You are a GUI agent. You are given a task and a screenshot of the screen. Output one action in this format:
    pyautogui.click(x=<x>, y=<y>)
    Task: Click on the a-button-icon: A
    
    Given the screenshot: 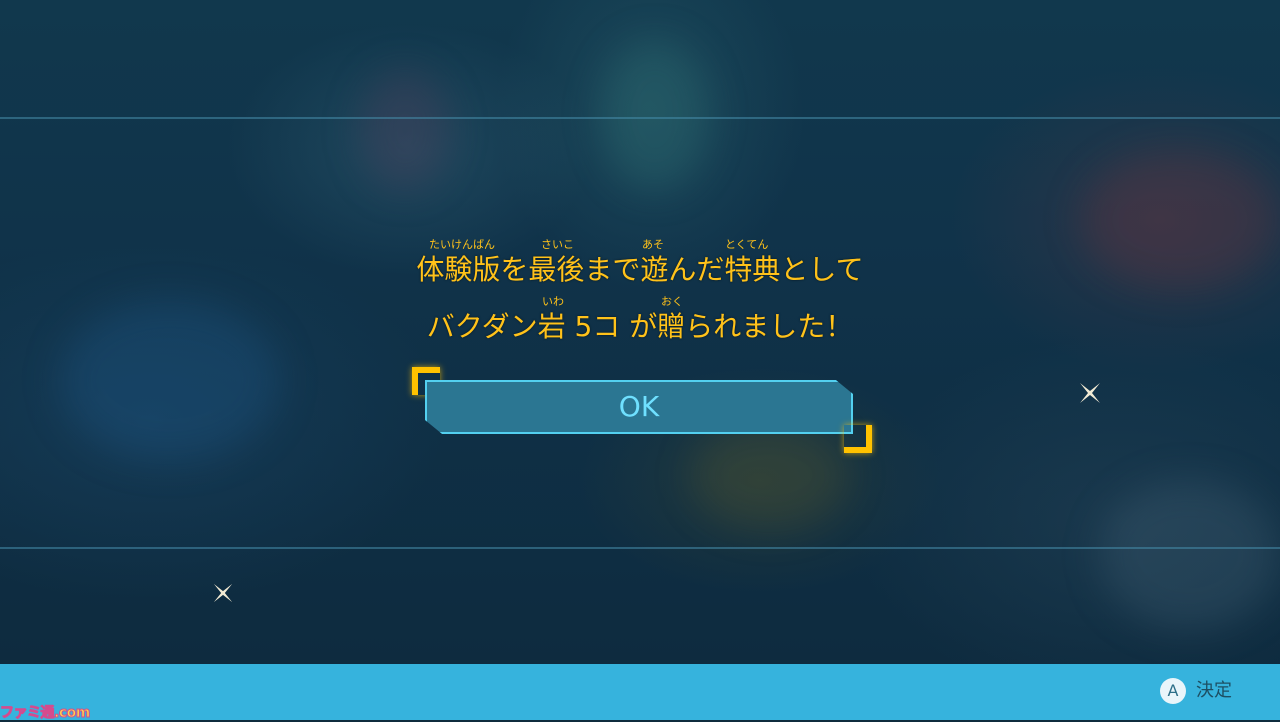 What is the action you would take?
    pyautogui.click(x=1173, y=691)
    